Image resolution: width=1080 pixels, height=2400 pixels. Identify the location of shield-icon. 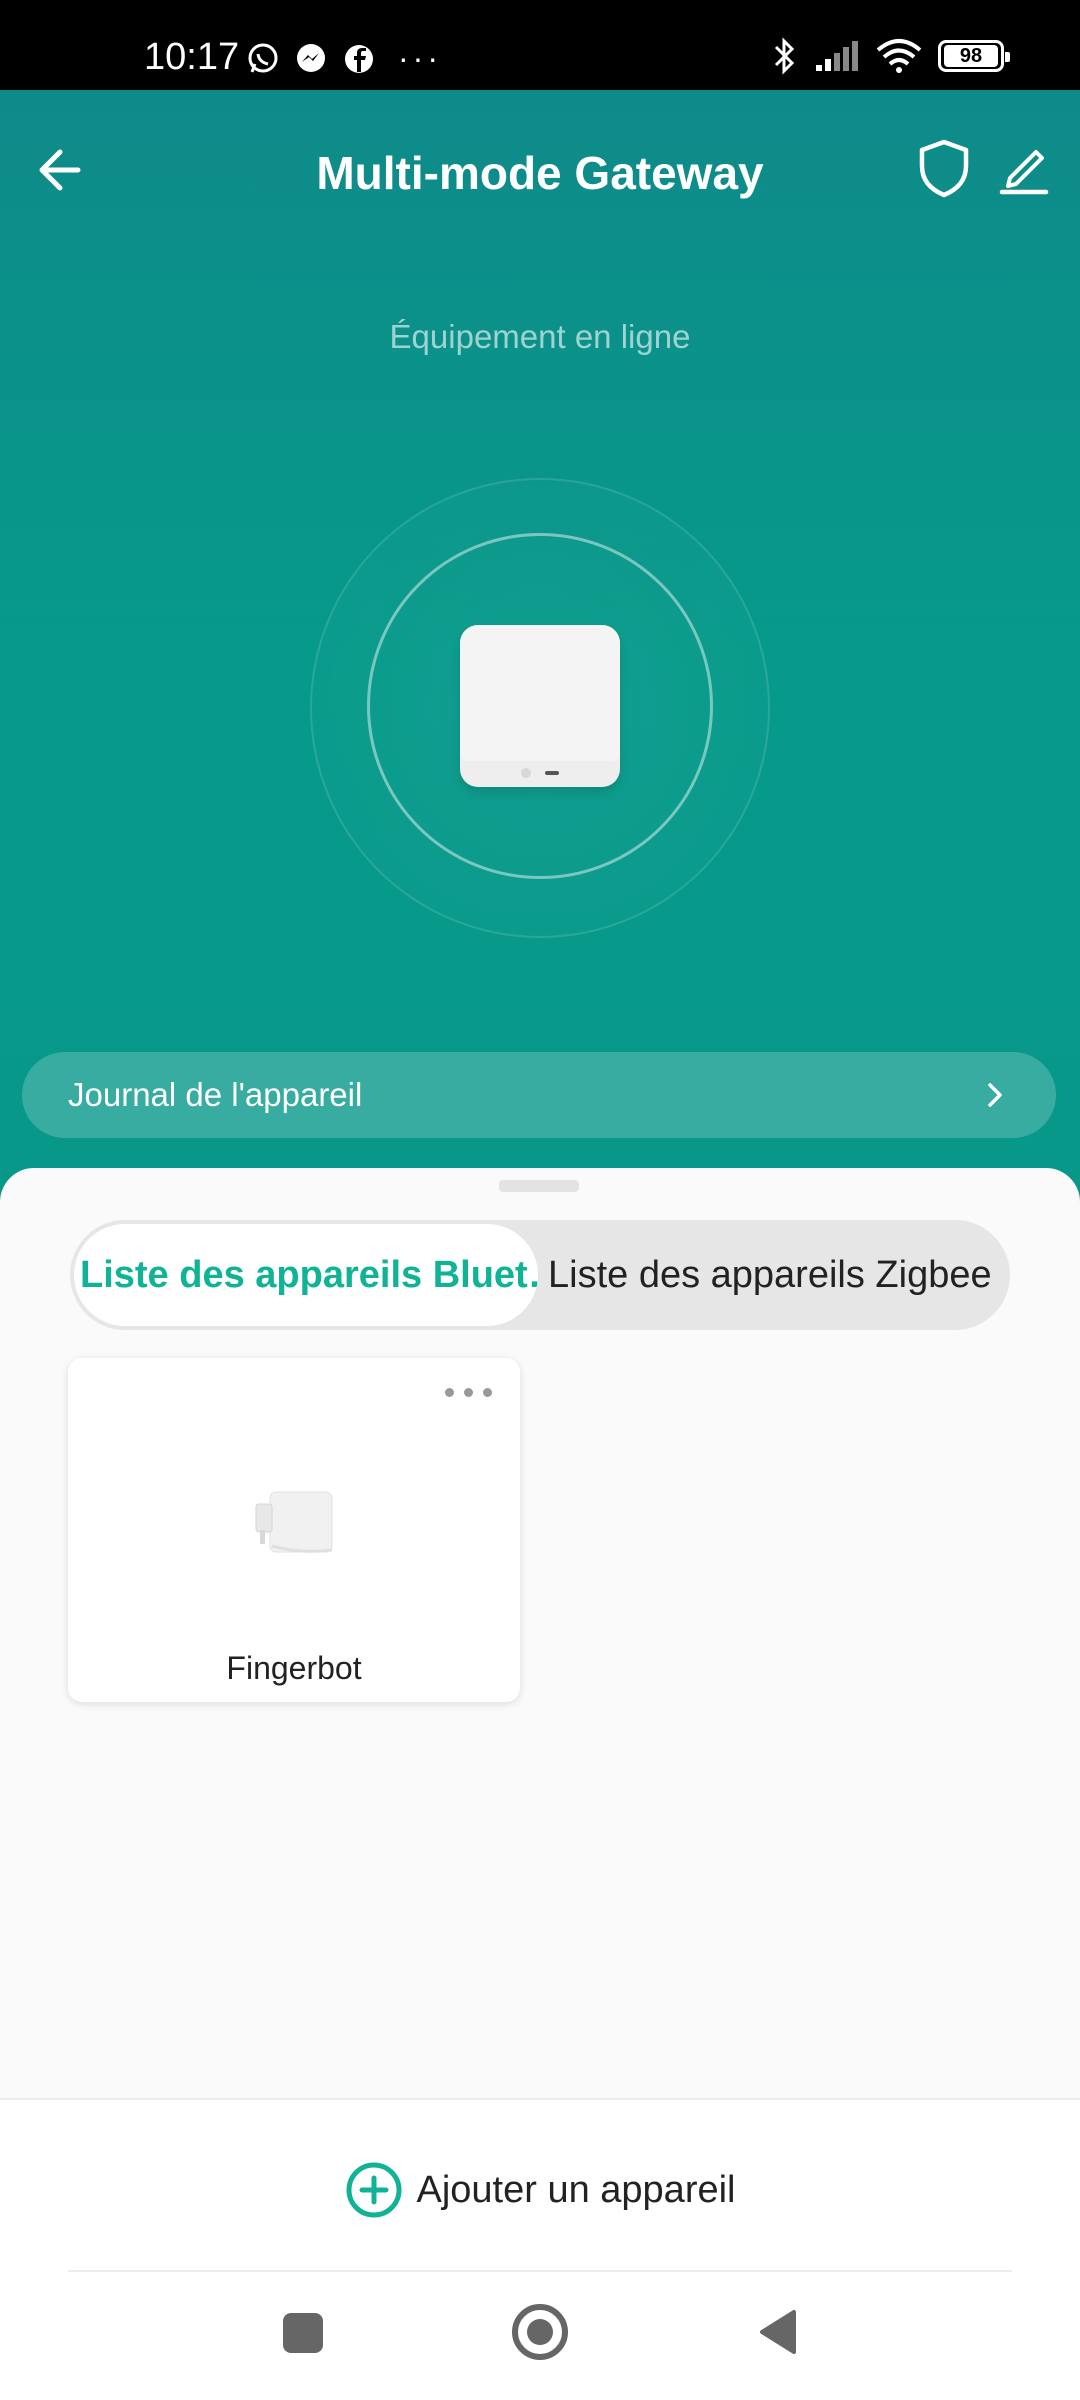
(944, 168).